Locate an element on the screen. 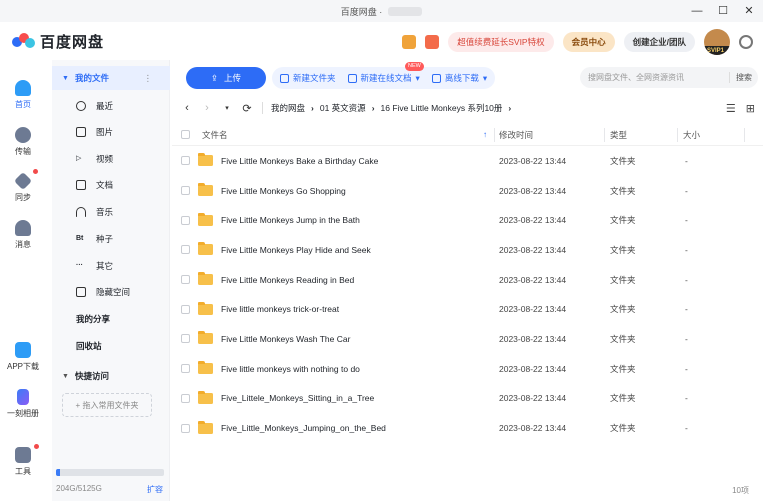  window-title: 百度网盘 · is located at coordinates (361, 11).